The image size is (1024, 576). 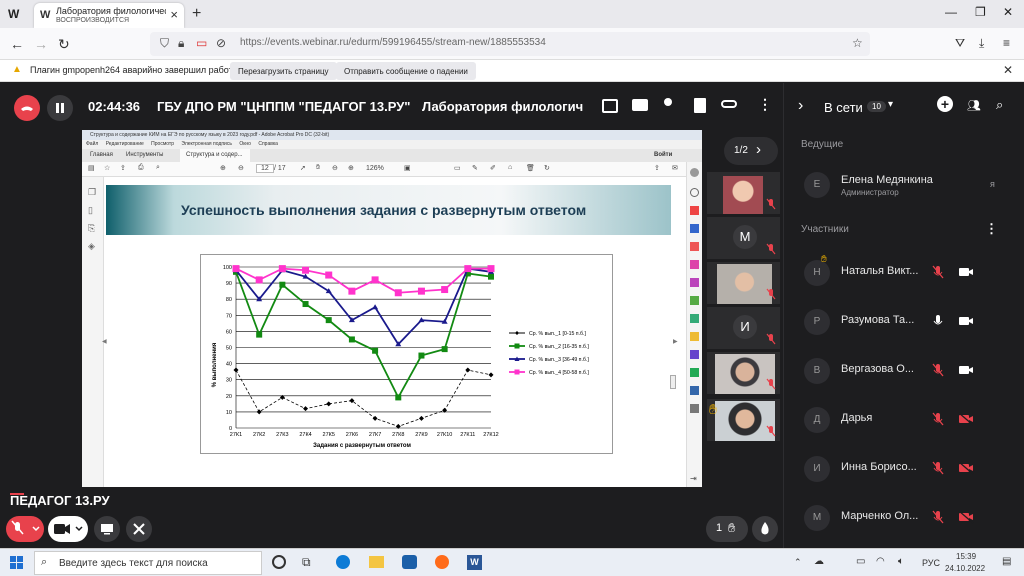 What do you see at coordinates (668, 102) in the screenshot?
I see `user-icon` at bounding box center [668, 102].